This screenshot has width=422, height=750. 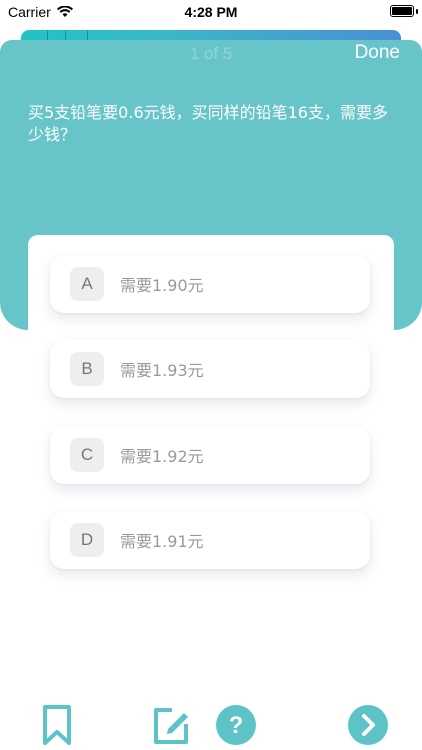 I want to click on status-time: 4:28 PM, so click(x=211, y=12).